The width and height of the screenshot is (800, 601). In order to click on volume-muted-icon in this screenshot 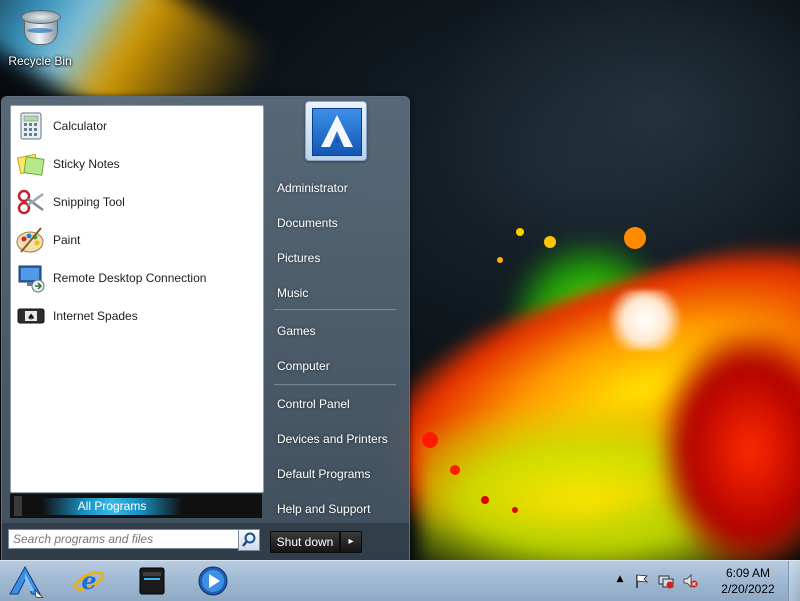, I will do `click(690, 581)`.